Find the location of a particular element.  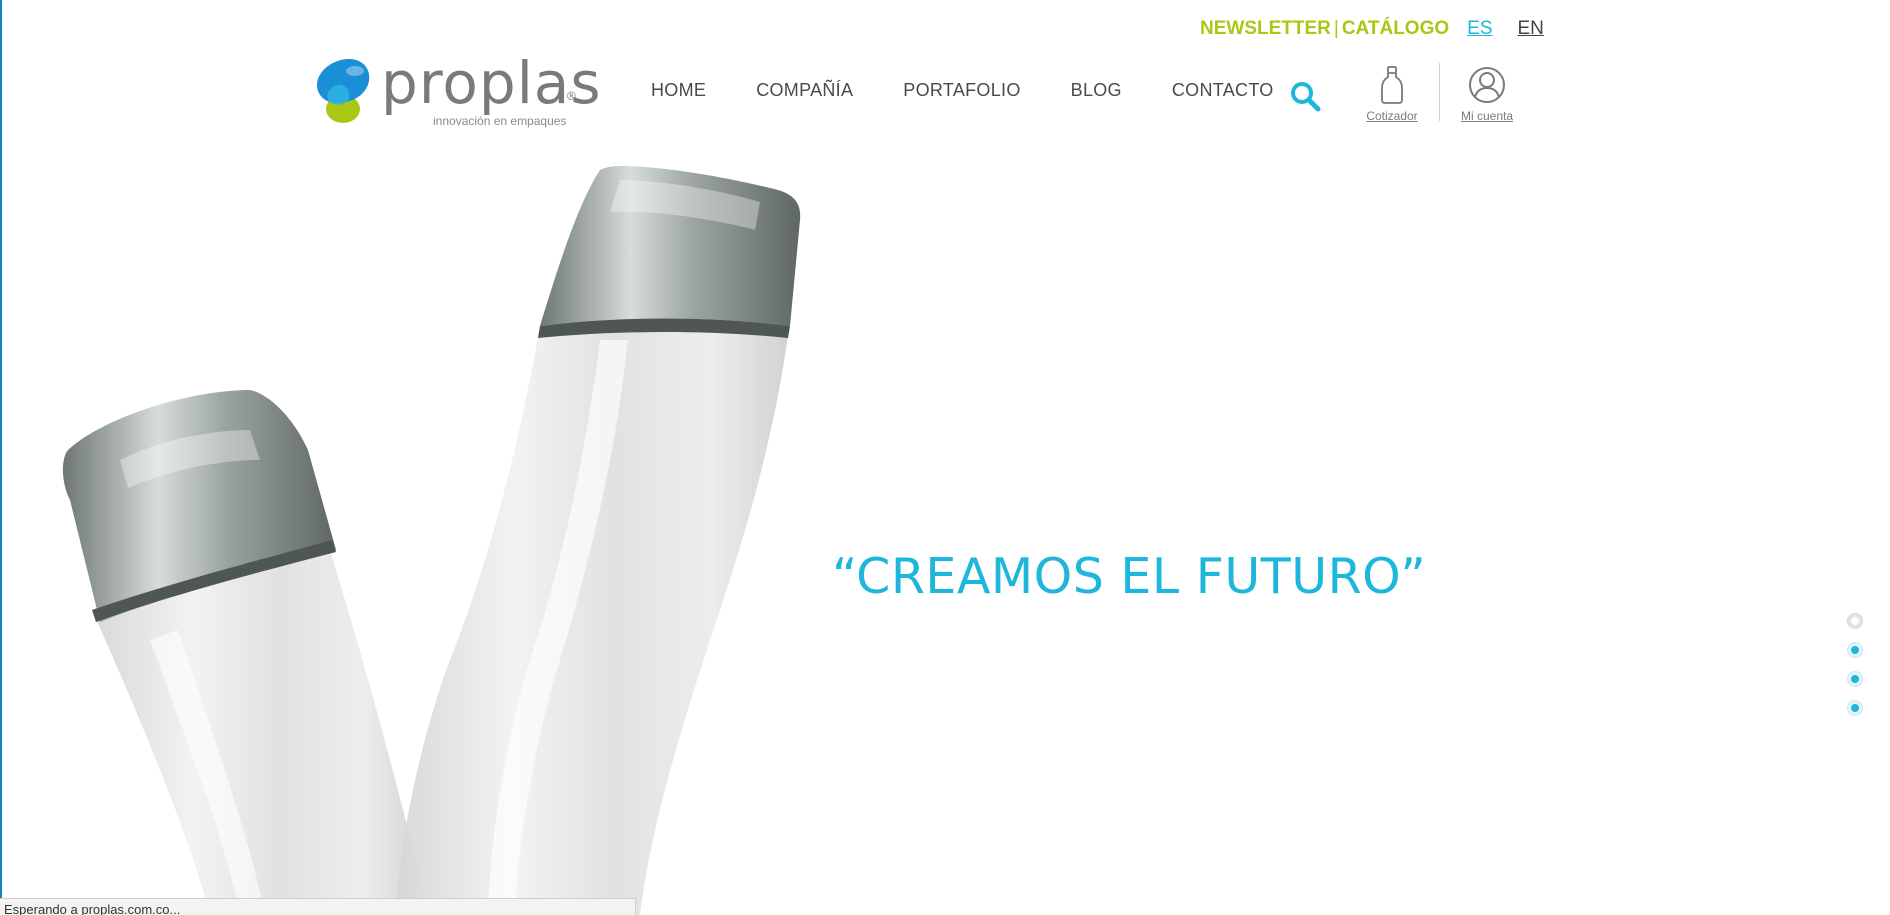

nav-item-compania: COMPAÑÍA is located at coordinates (804, 90).